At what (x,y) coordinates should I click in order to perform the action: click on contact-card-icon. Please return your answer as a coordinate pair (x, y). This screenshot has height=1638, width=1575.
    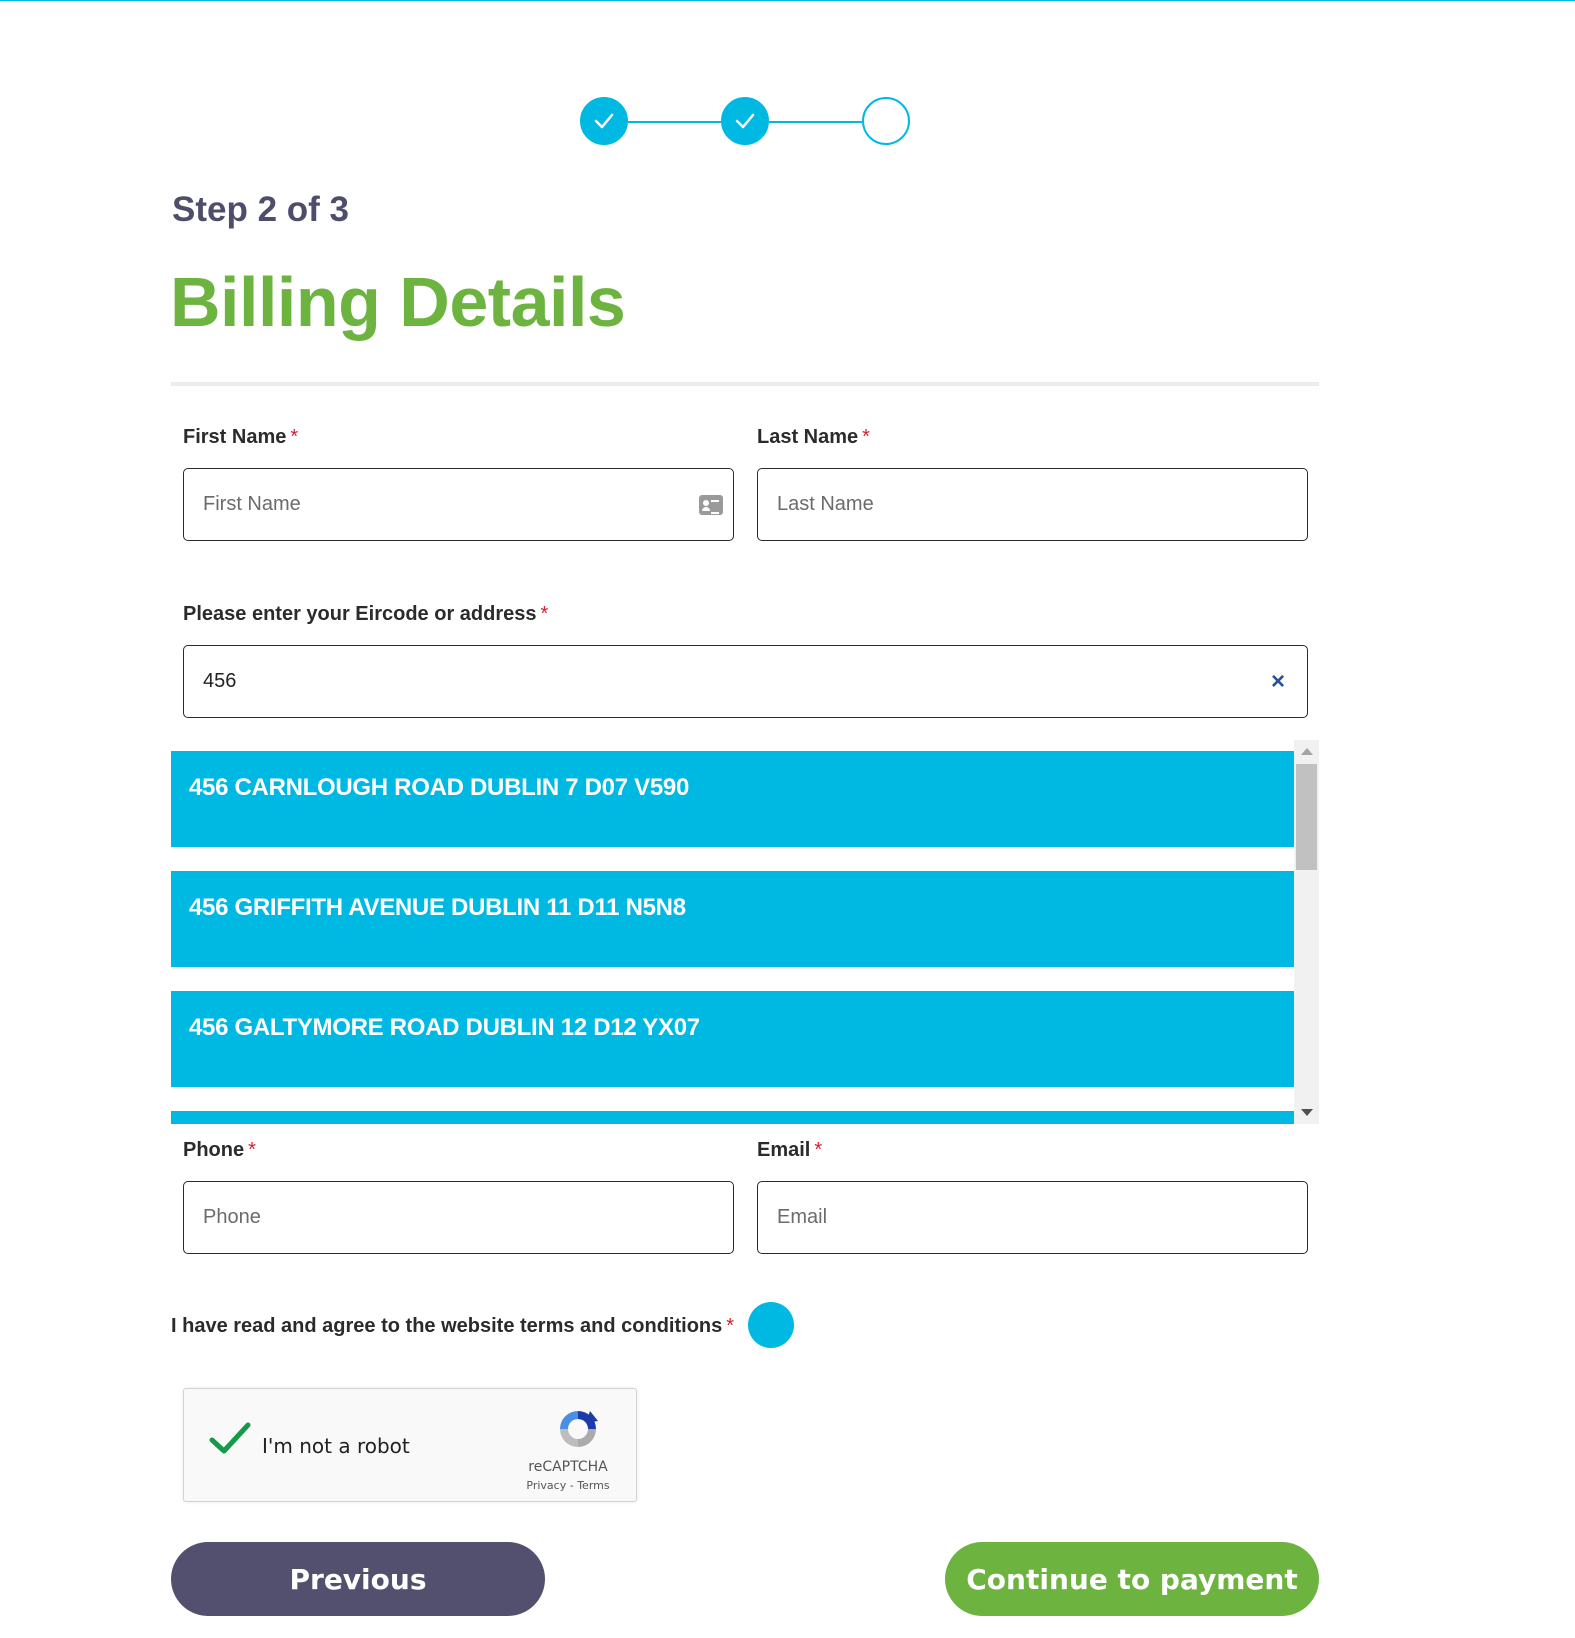
    Looking at the image, I should click on (711, 505).